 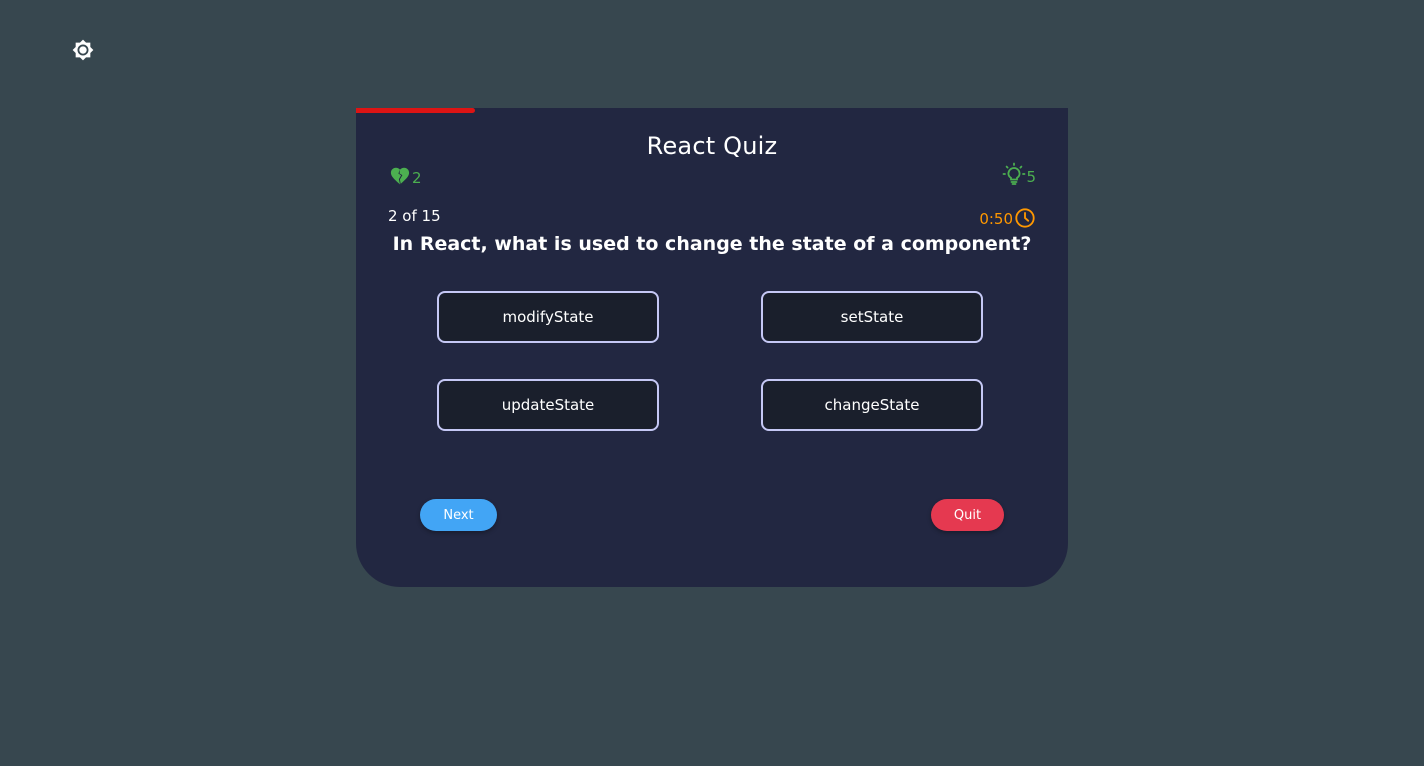 What do you see at coordinates (548, 317) in the screenshot?
I see `answer-option: modifyState` at bounding box center [548, 317].